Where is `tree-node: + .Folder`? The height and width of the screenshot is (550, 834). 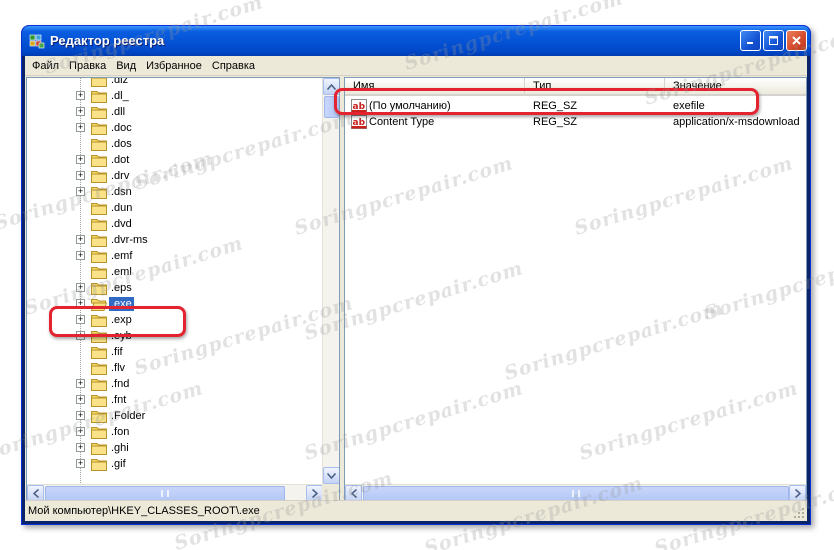
tree-node: + .Folder is located at coordinates (172, 416).